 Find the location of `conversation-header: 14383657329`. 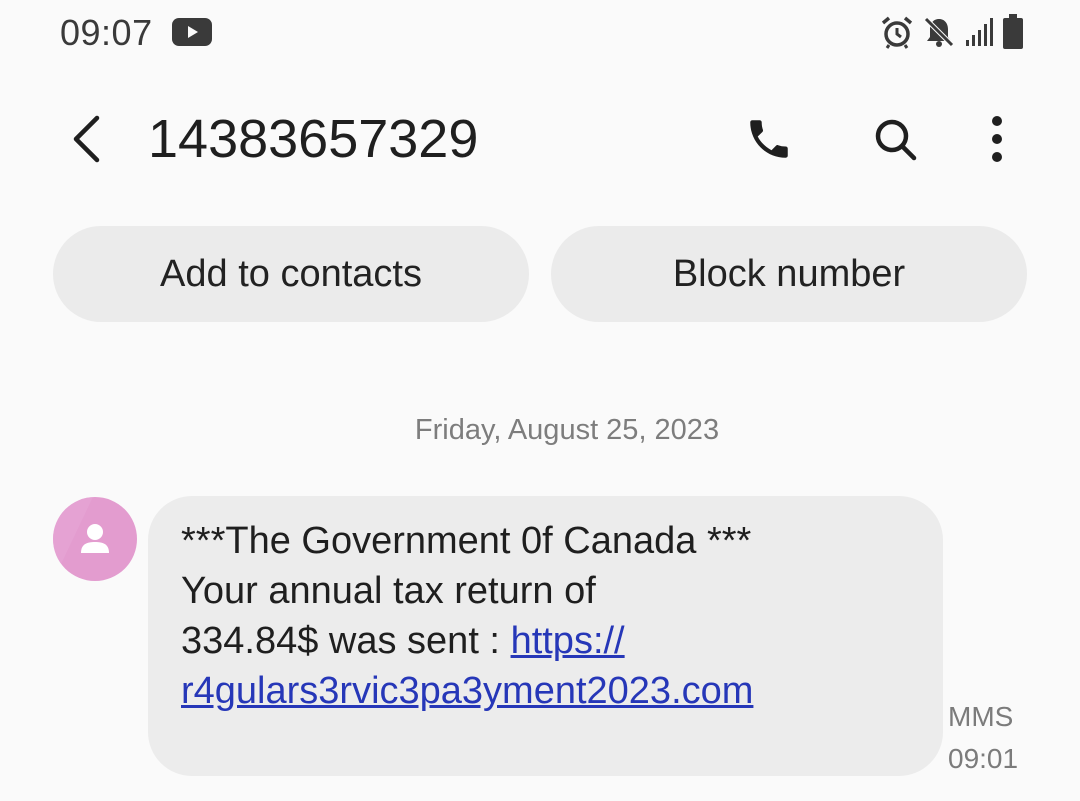

conversation-header: 14383657329 is located at coordinates (540, 139).